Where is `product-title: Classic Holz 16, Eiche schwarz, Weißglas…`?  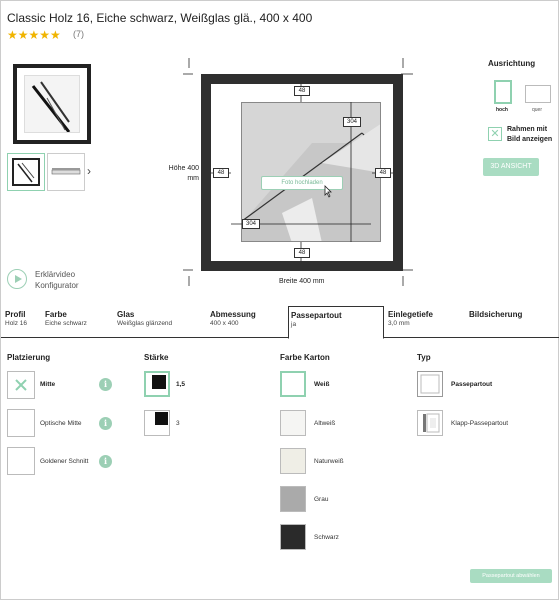 product-title: Classic Holz 16, Eiche schwarz, Weißglas… is located at coordinates (160, 18).